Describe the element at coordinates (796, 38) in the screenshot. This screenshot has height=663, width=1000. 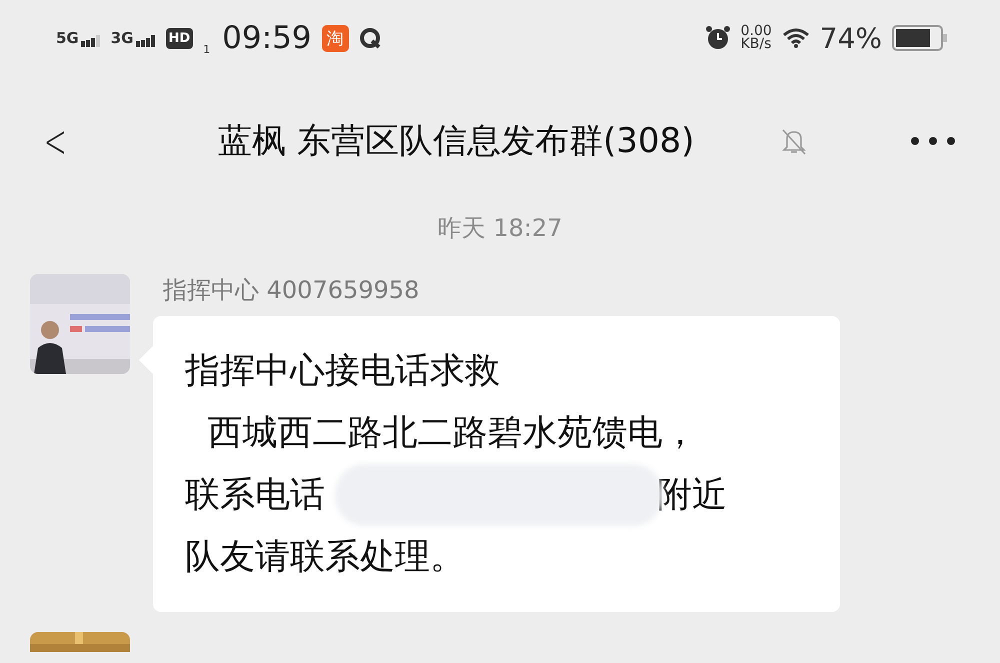
I see `wifi-icon` at that location.